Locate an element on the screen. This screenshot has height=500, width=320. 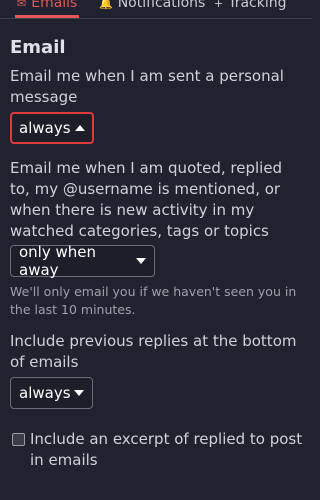
envelope-icon: ✉ is located at coordinates (22, 5).